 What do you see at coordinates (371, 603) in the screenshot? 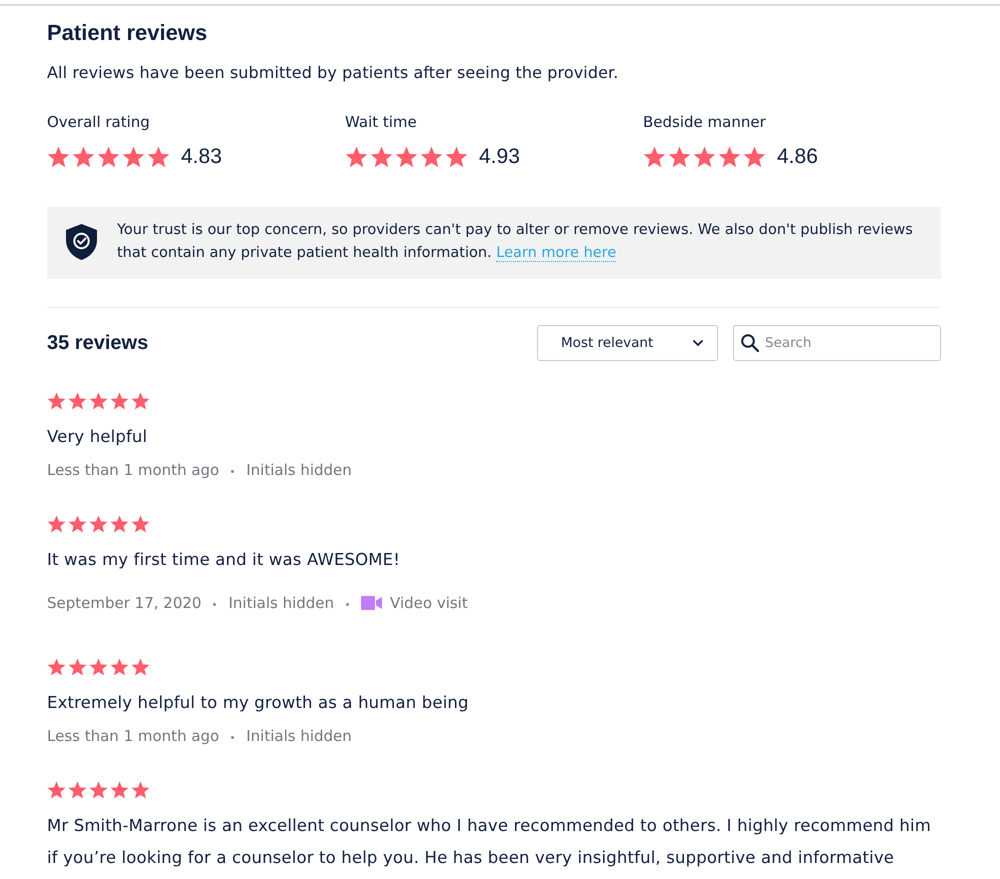
I see `video-camera-icon` at bounding box center [371, 603].